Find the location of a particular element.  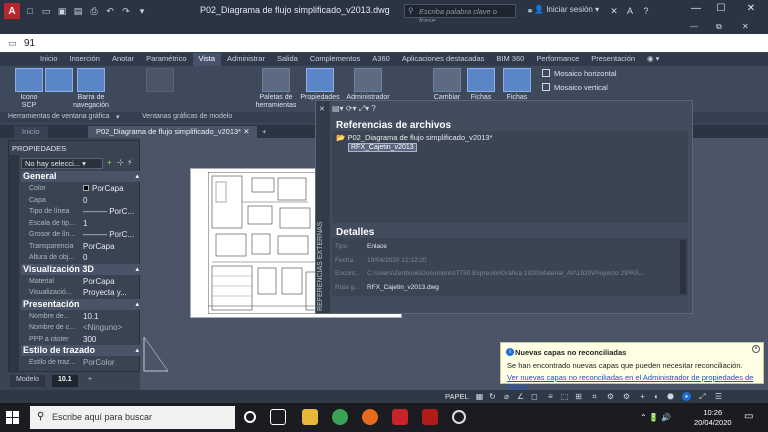

viewport-config-button is located at coordinates (160, 81).